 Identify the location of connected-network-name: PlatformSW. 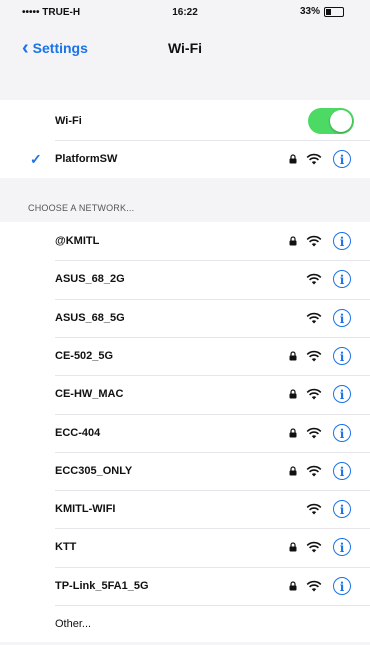
(86, 159).